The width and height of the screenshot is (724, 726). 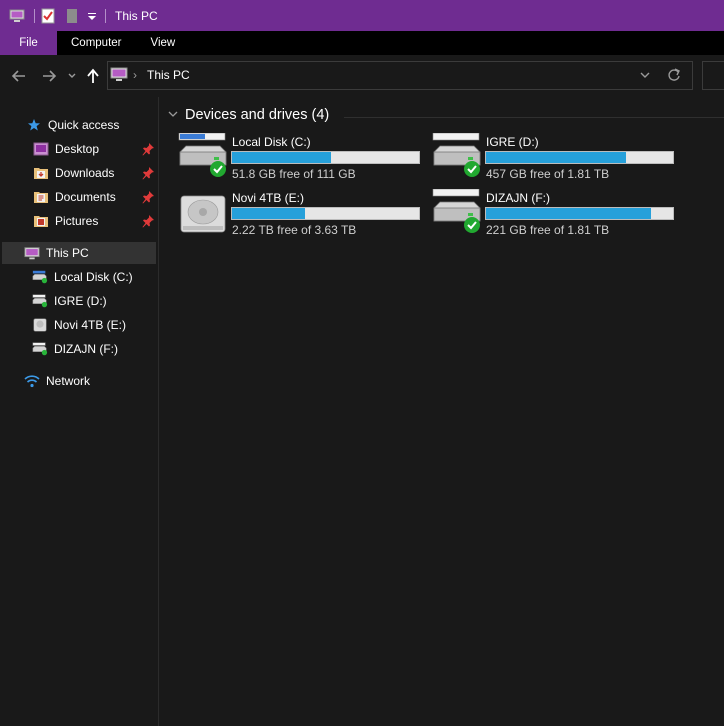 I want to click on sidebar-item-drive-c: Local Disk (C:), so click(x=94, y=277).